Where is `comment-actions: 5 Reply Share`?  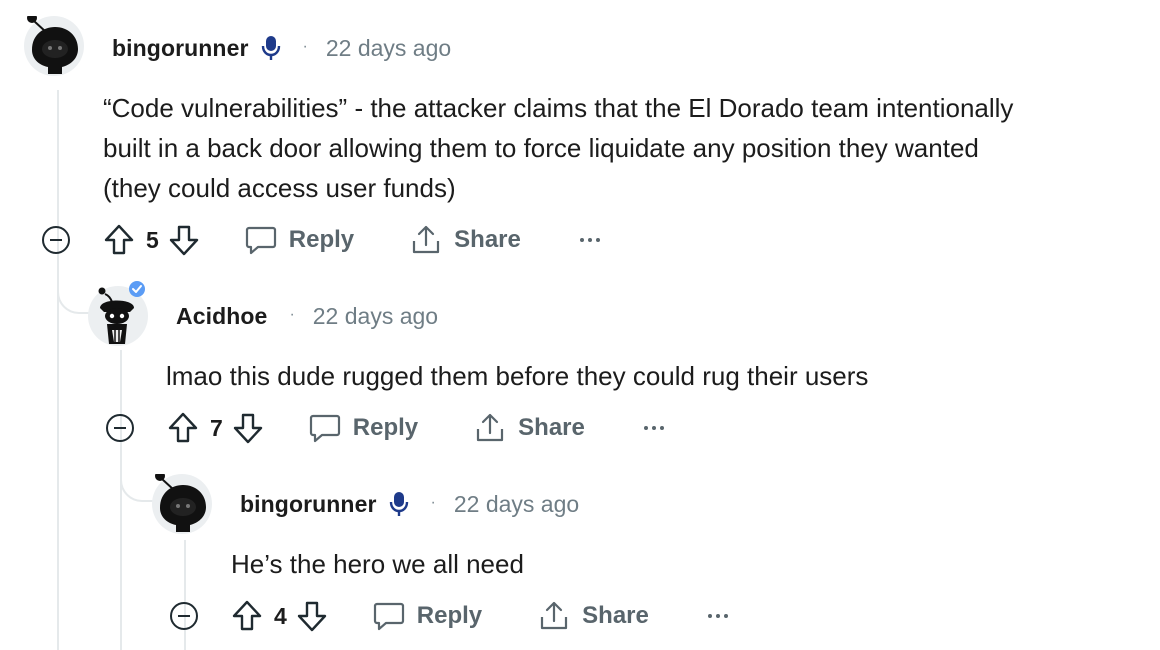 comment-actions: 5 Reply Share is located at coordinates (321, 240).